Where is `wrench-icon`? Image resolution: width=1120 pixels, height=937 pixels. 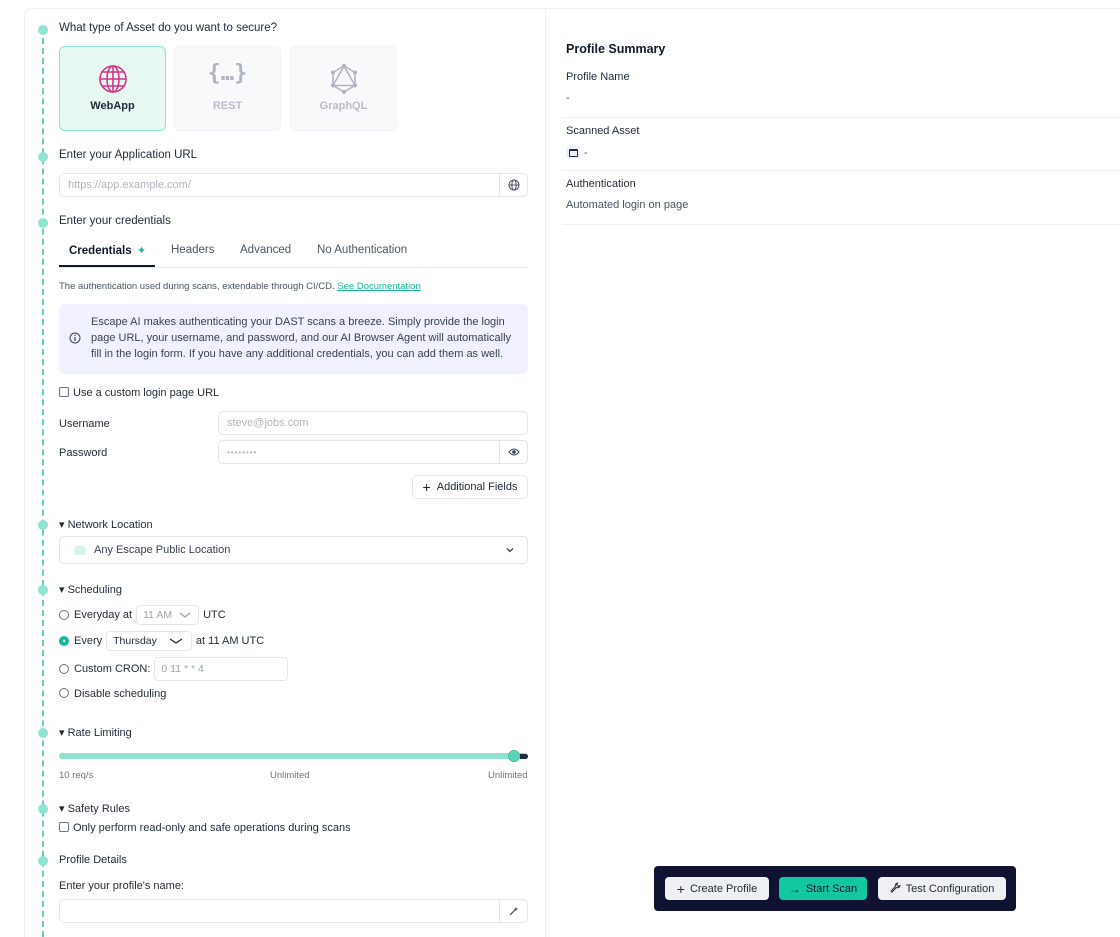 wrench-icon is located at coordinates (895, 888).